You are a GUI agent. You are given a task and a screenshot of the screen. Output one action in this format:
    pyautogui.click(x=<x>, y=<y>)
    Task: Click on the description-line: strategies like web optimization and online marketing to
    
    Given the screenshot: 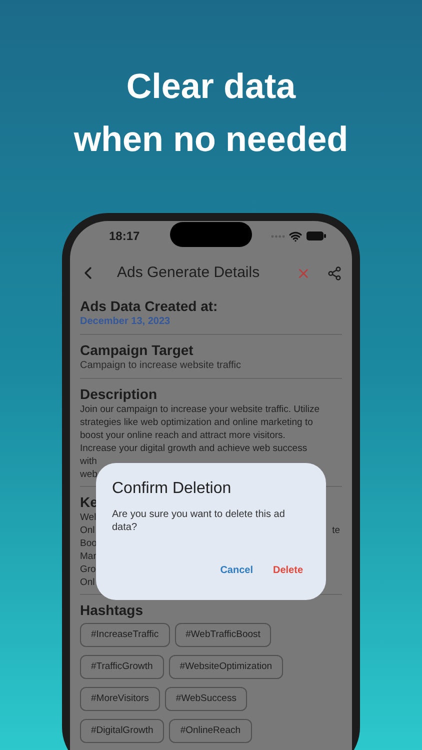 What is the action you would take?
    pyautogui.click(x=197, y=422)
    